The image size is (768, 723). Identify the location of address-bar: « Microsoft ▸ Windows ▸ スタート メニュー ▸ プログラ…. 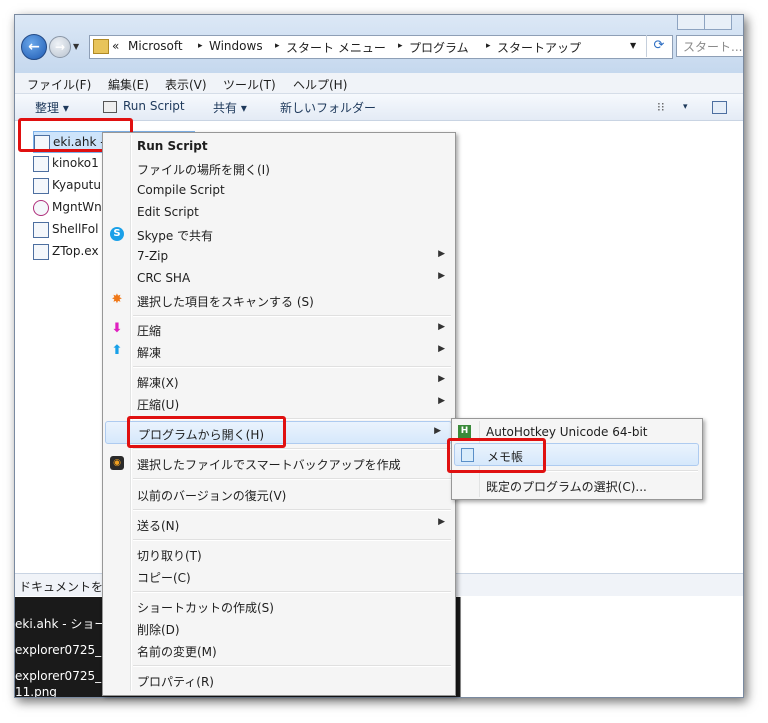
(381, 47).